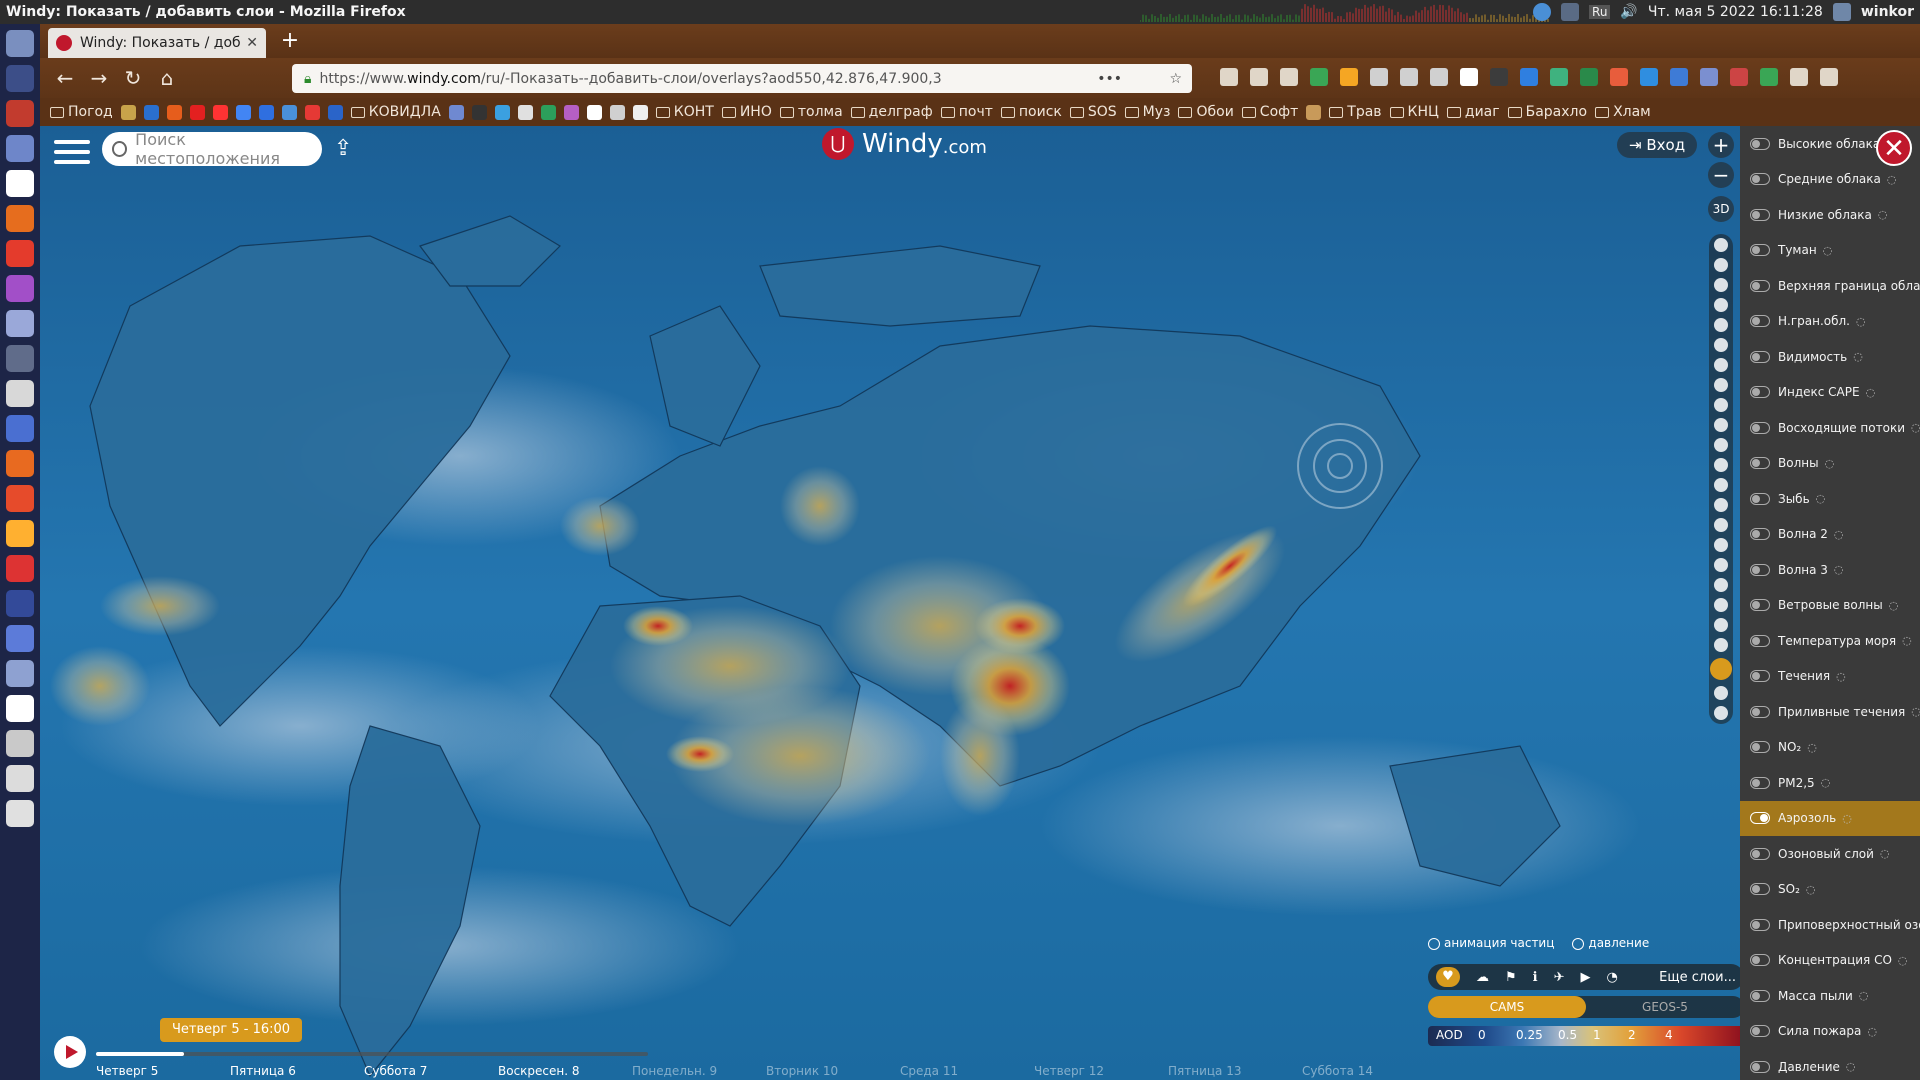  What do you see at coordinates (163, 1071) in the screenshot?
I see `timeline-day: Четверг 5` at bounding box center [163, 1071].